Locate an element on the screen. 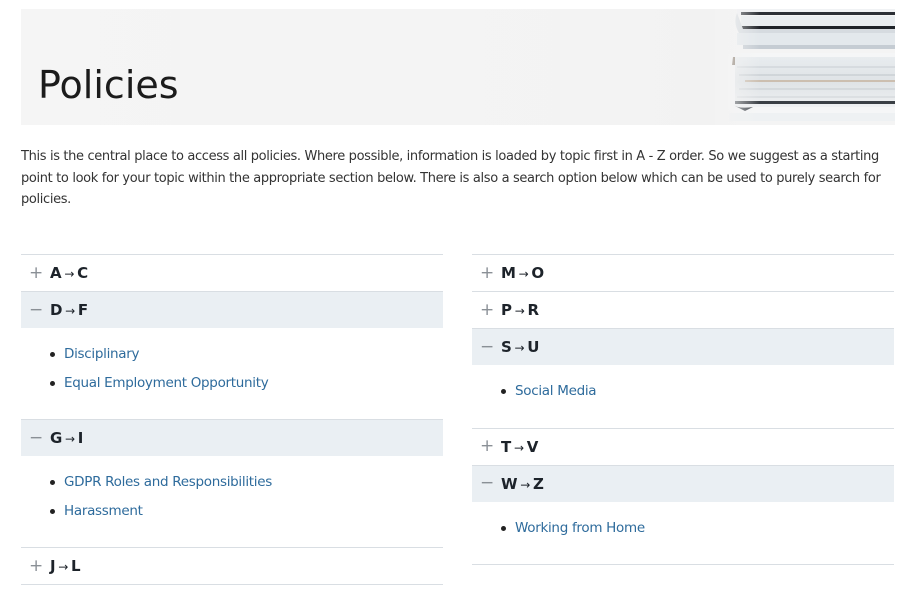  books-stack-image is located at coordinates (805, 67).